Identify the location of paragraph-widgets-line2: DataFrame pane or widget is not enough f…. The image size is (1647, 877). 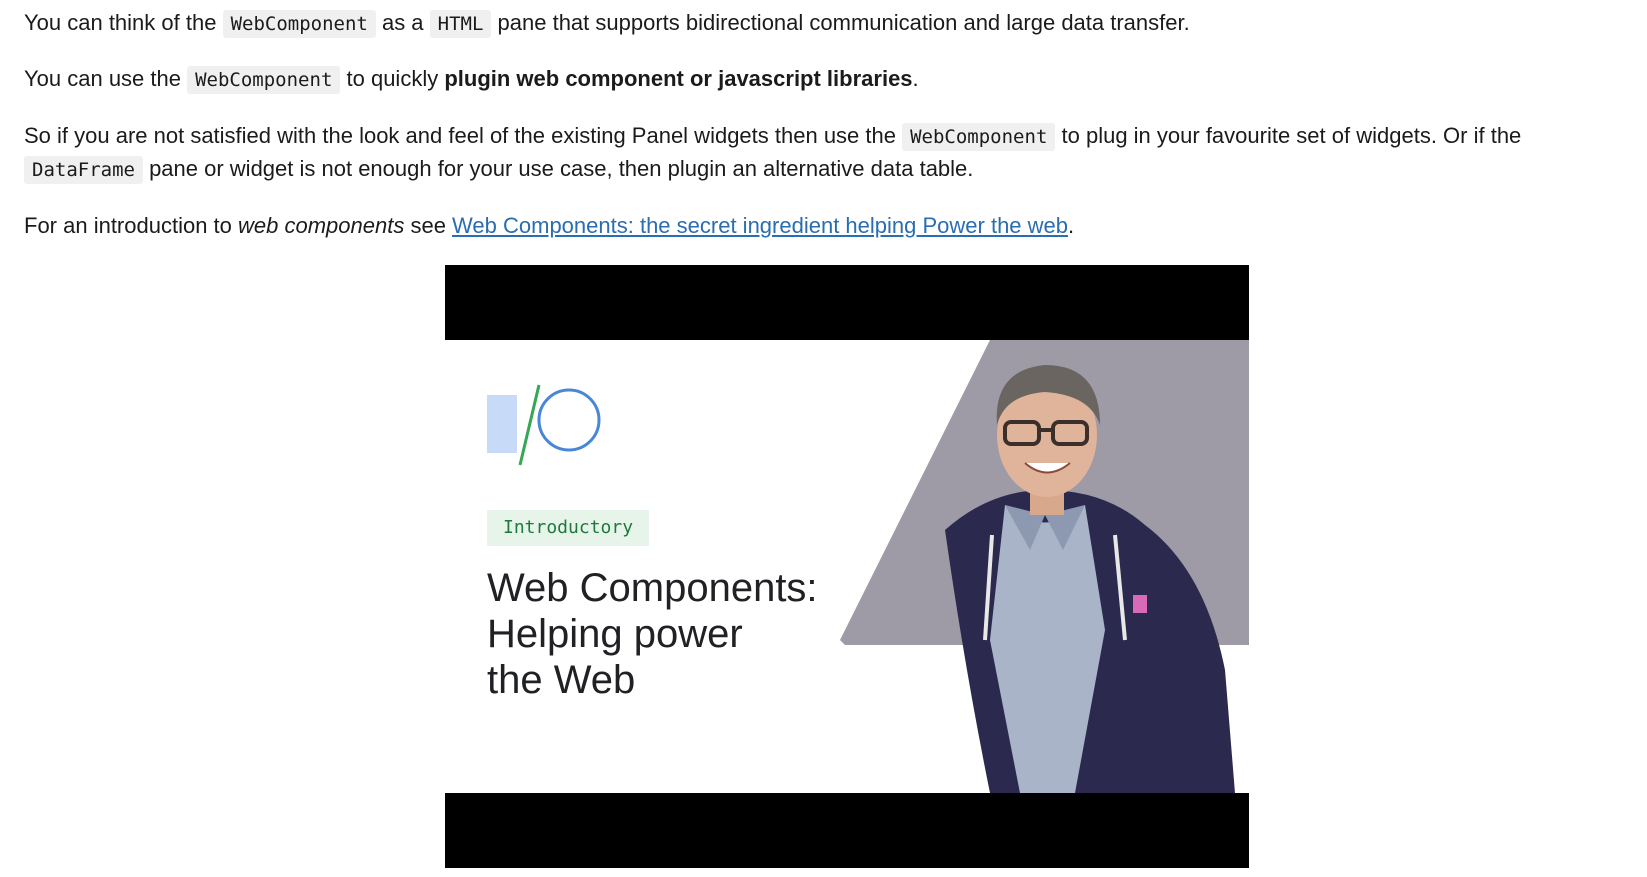
(498, 169).